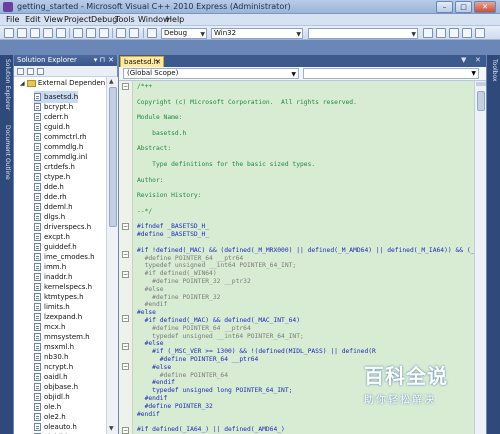  Describe the element at coordinates (211, 73) in the screenshot. I see `scope-dropdown: (Global Scope) ▼` at that location.